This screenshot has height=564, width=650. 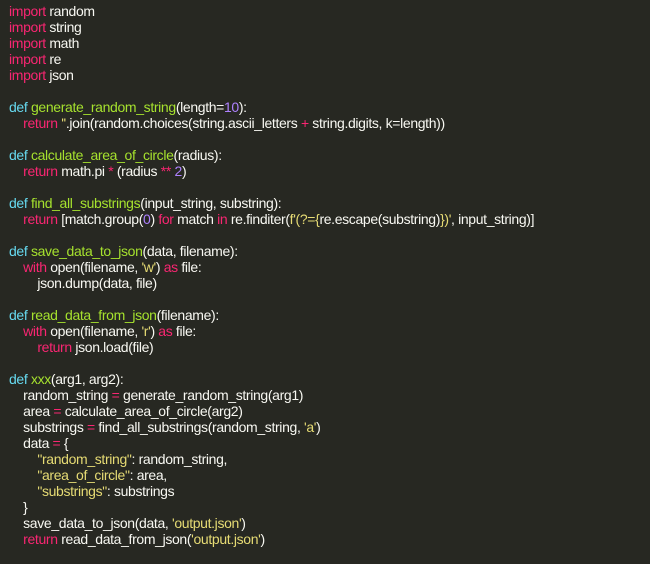 I want to click on code-text-token: : substrings, so click(x=140, y=491).